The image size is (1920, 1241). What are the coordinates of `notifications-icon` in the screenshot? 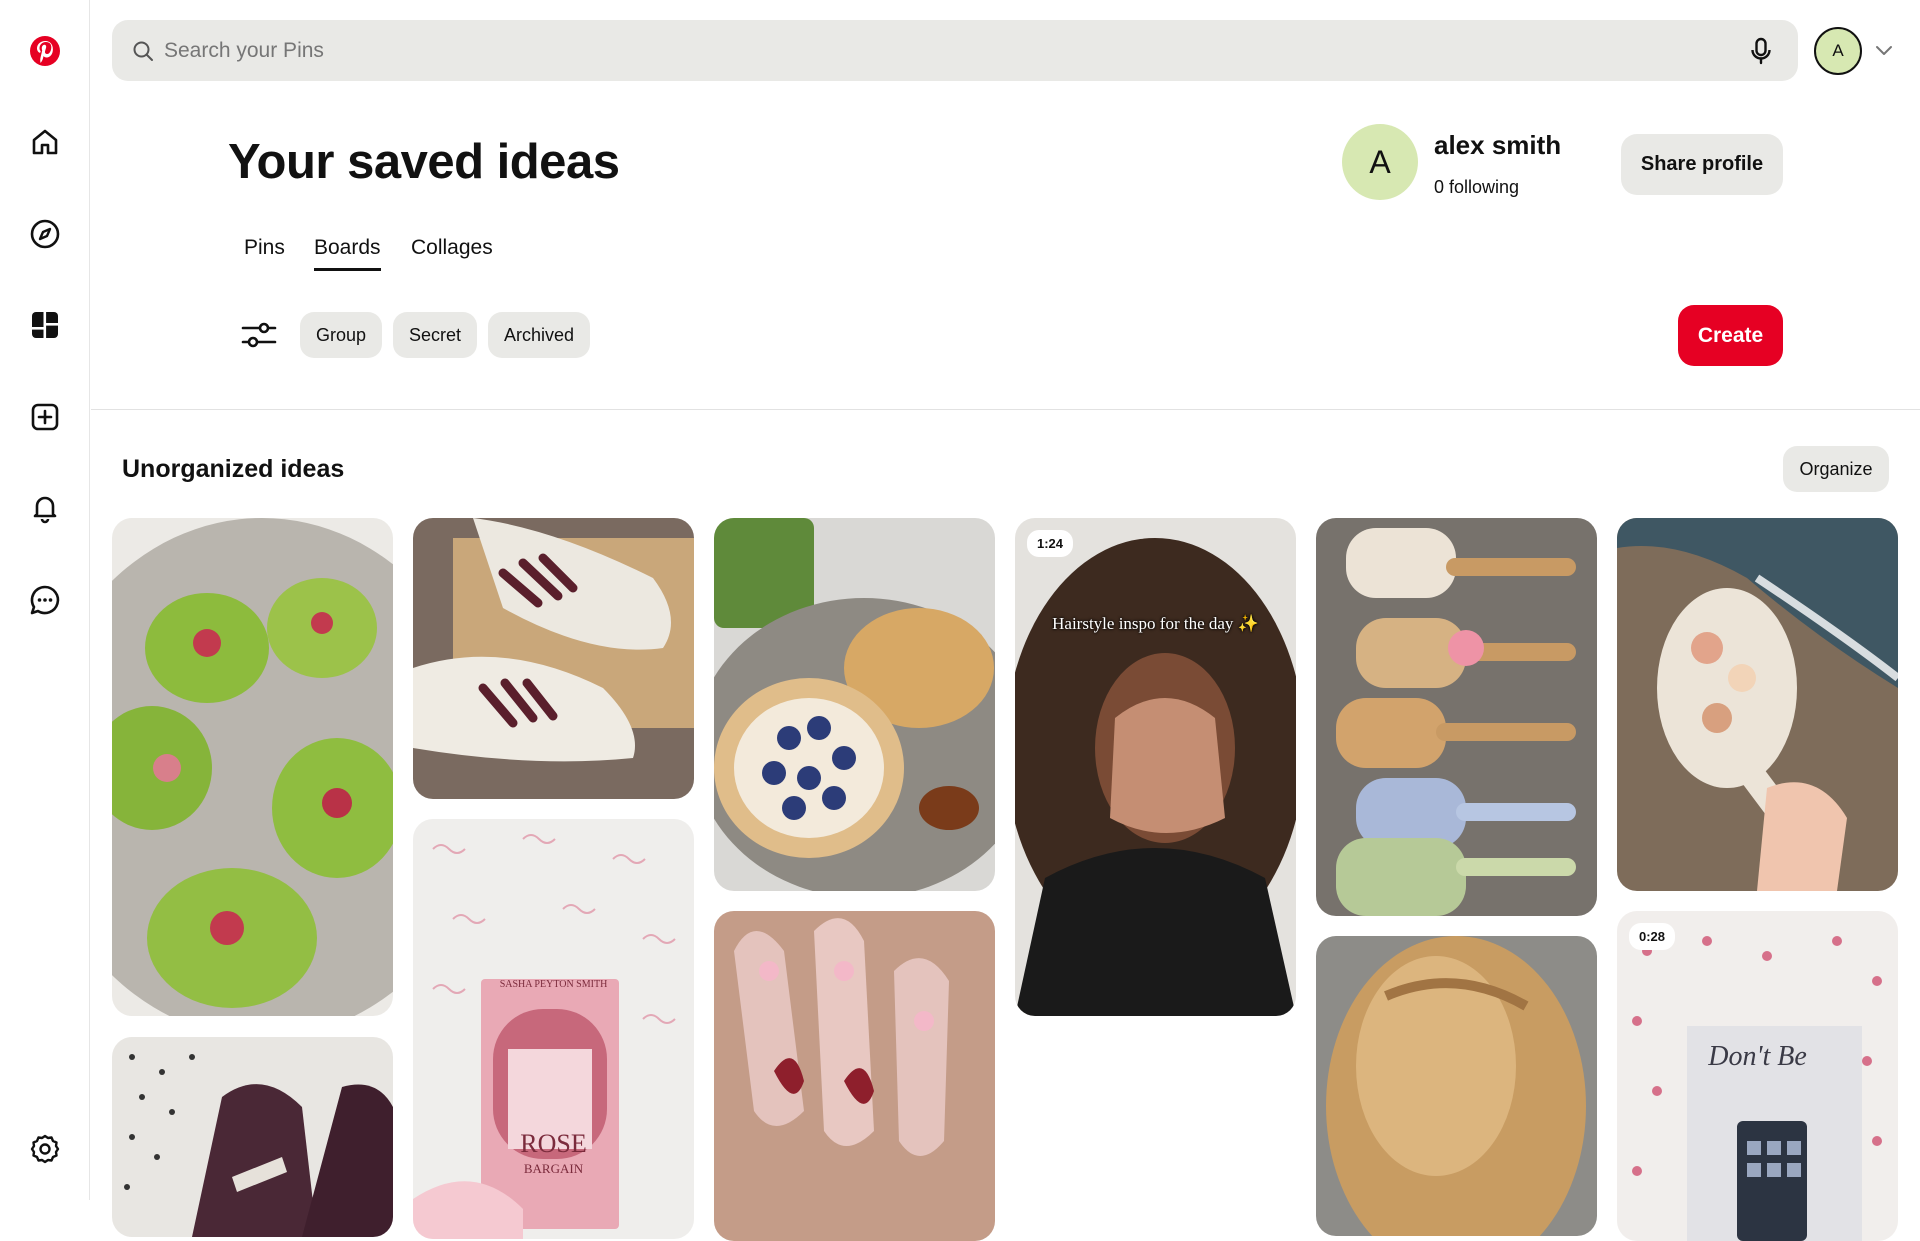 It's located at (45, 508).